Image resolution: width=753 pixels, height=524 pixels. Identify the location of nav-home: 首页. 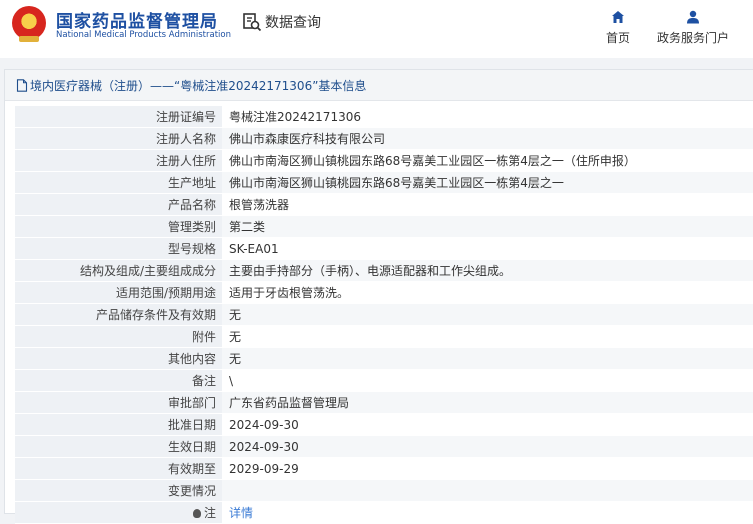
(618, 27).